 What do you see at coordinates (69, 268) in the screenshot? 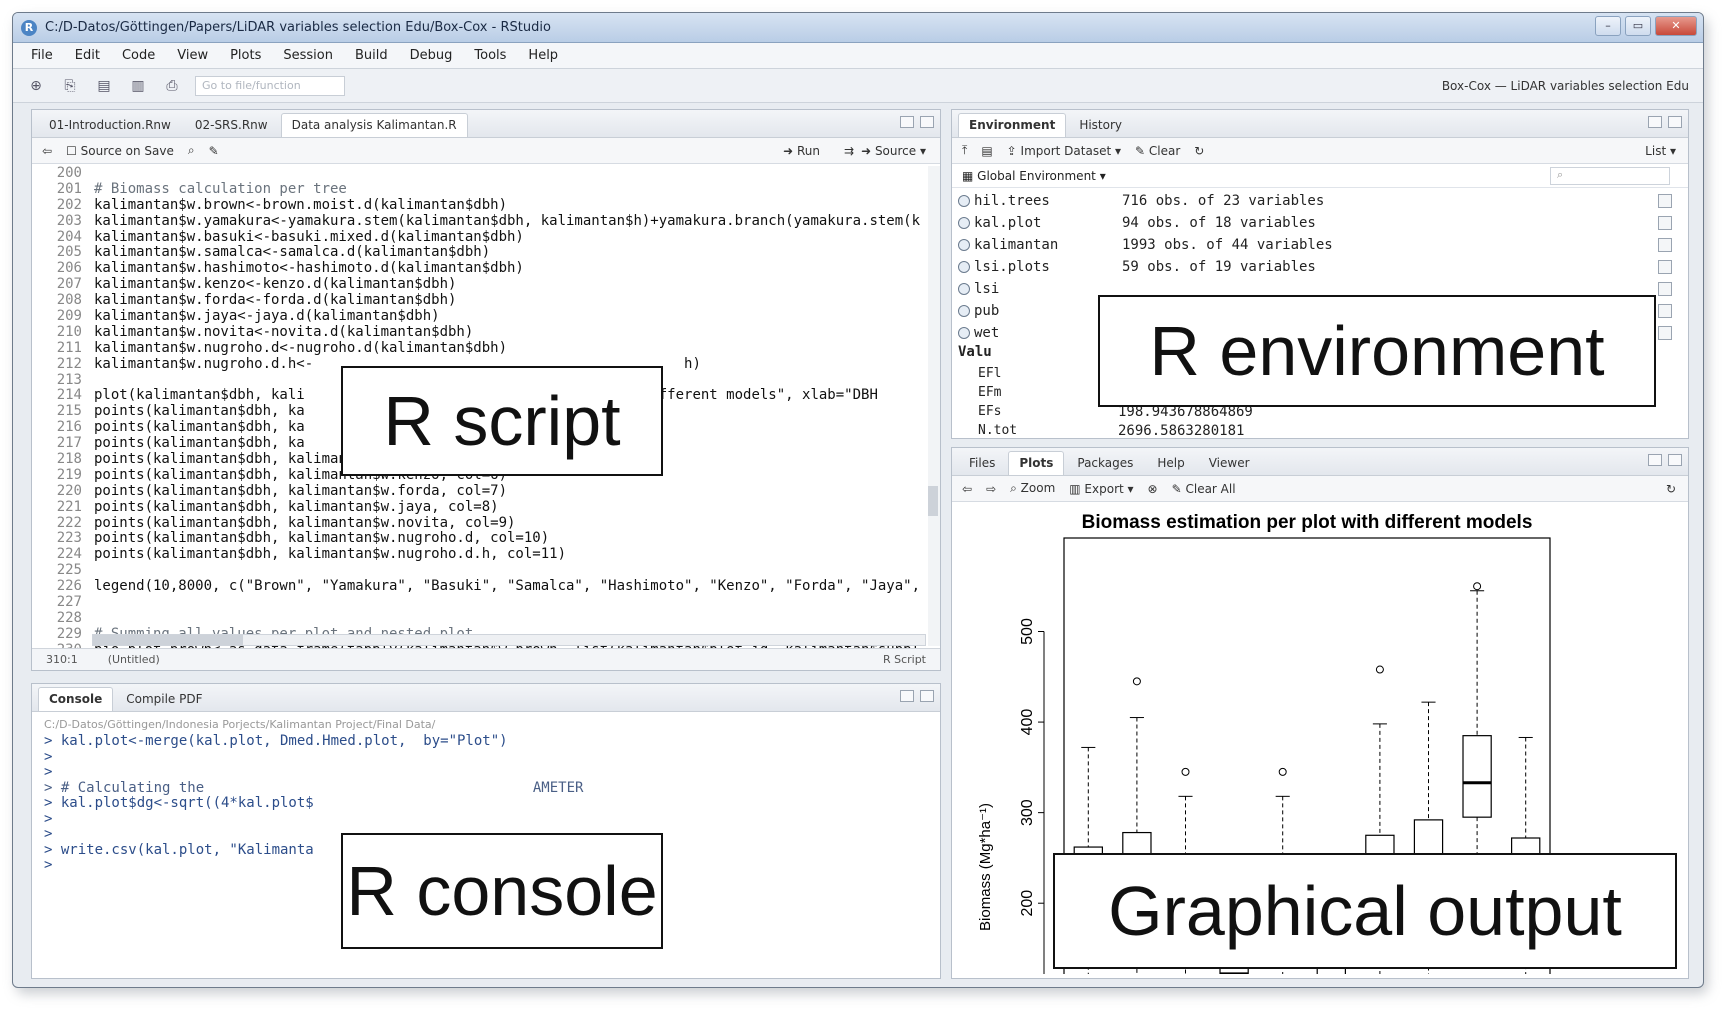
I see `line-number: 206` at bounding box center [69, 268].